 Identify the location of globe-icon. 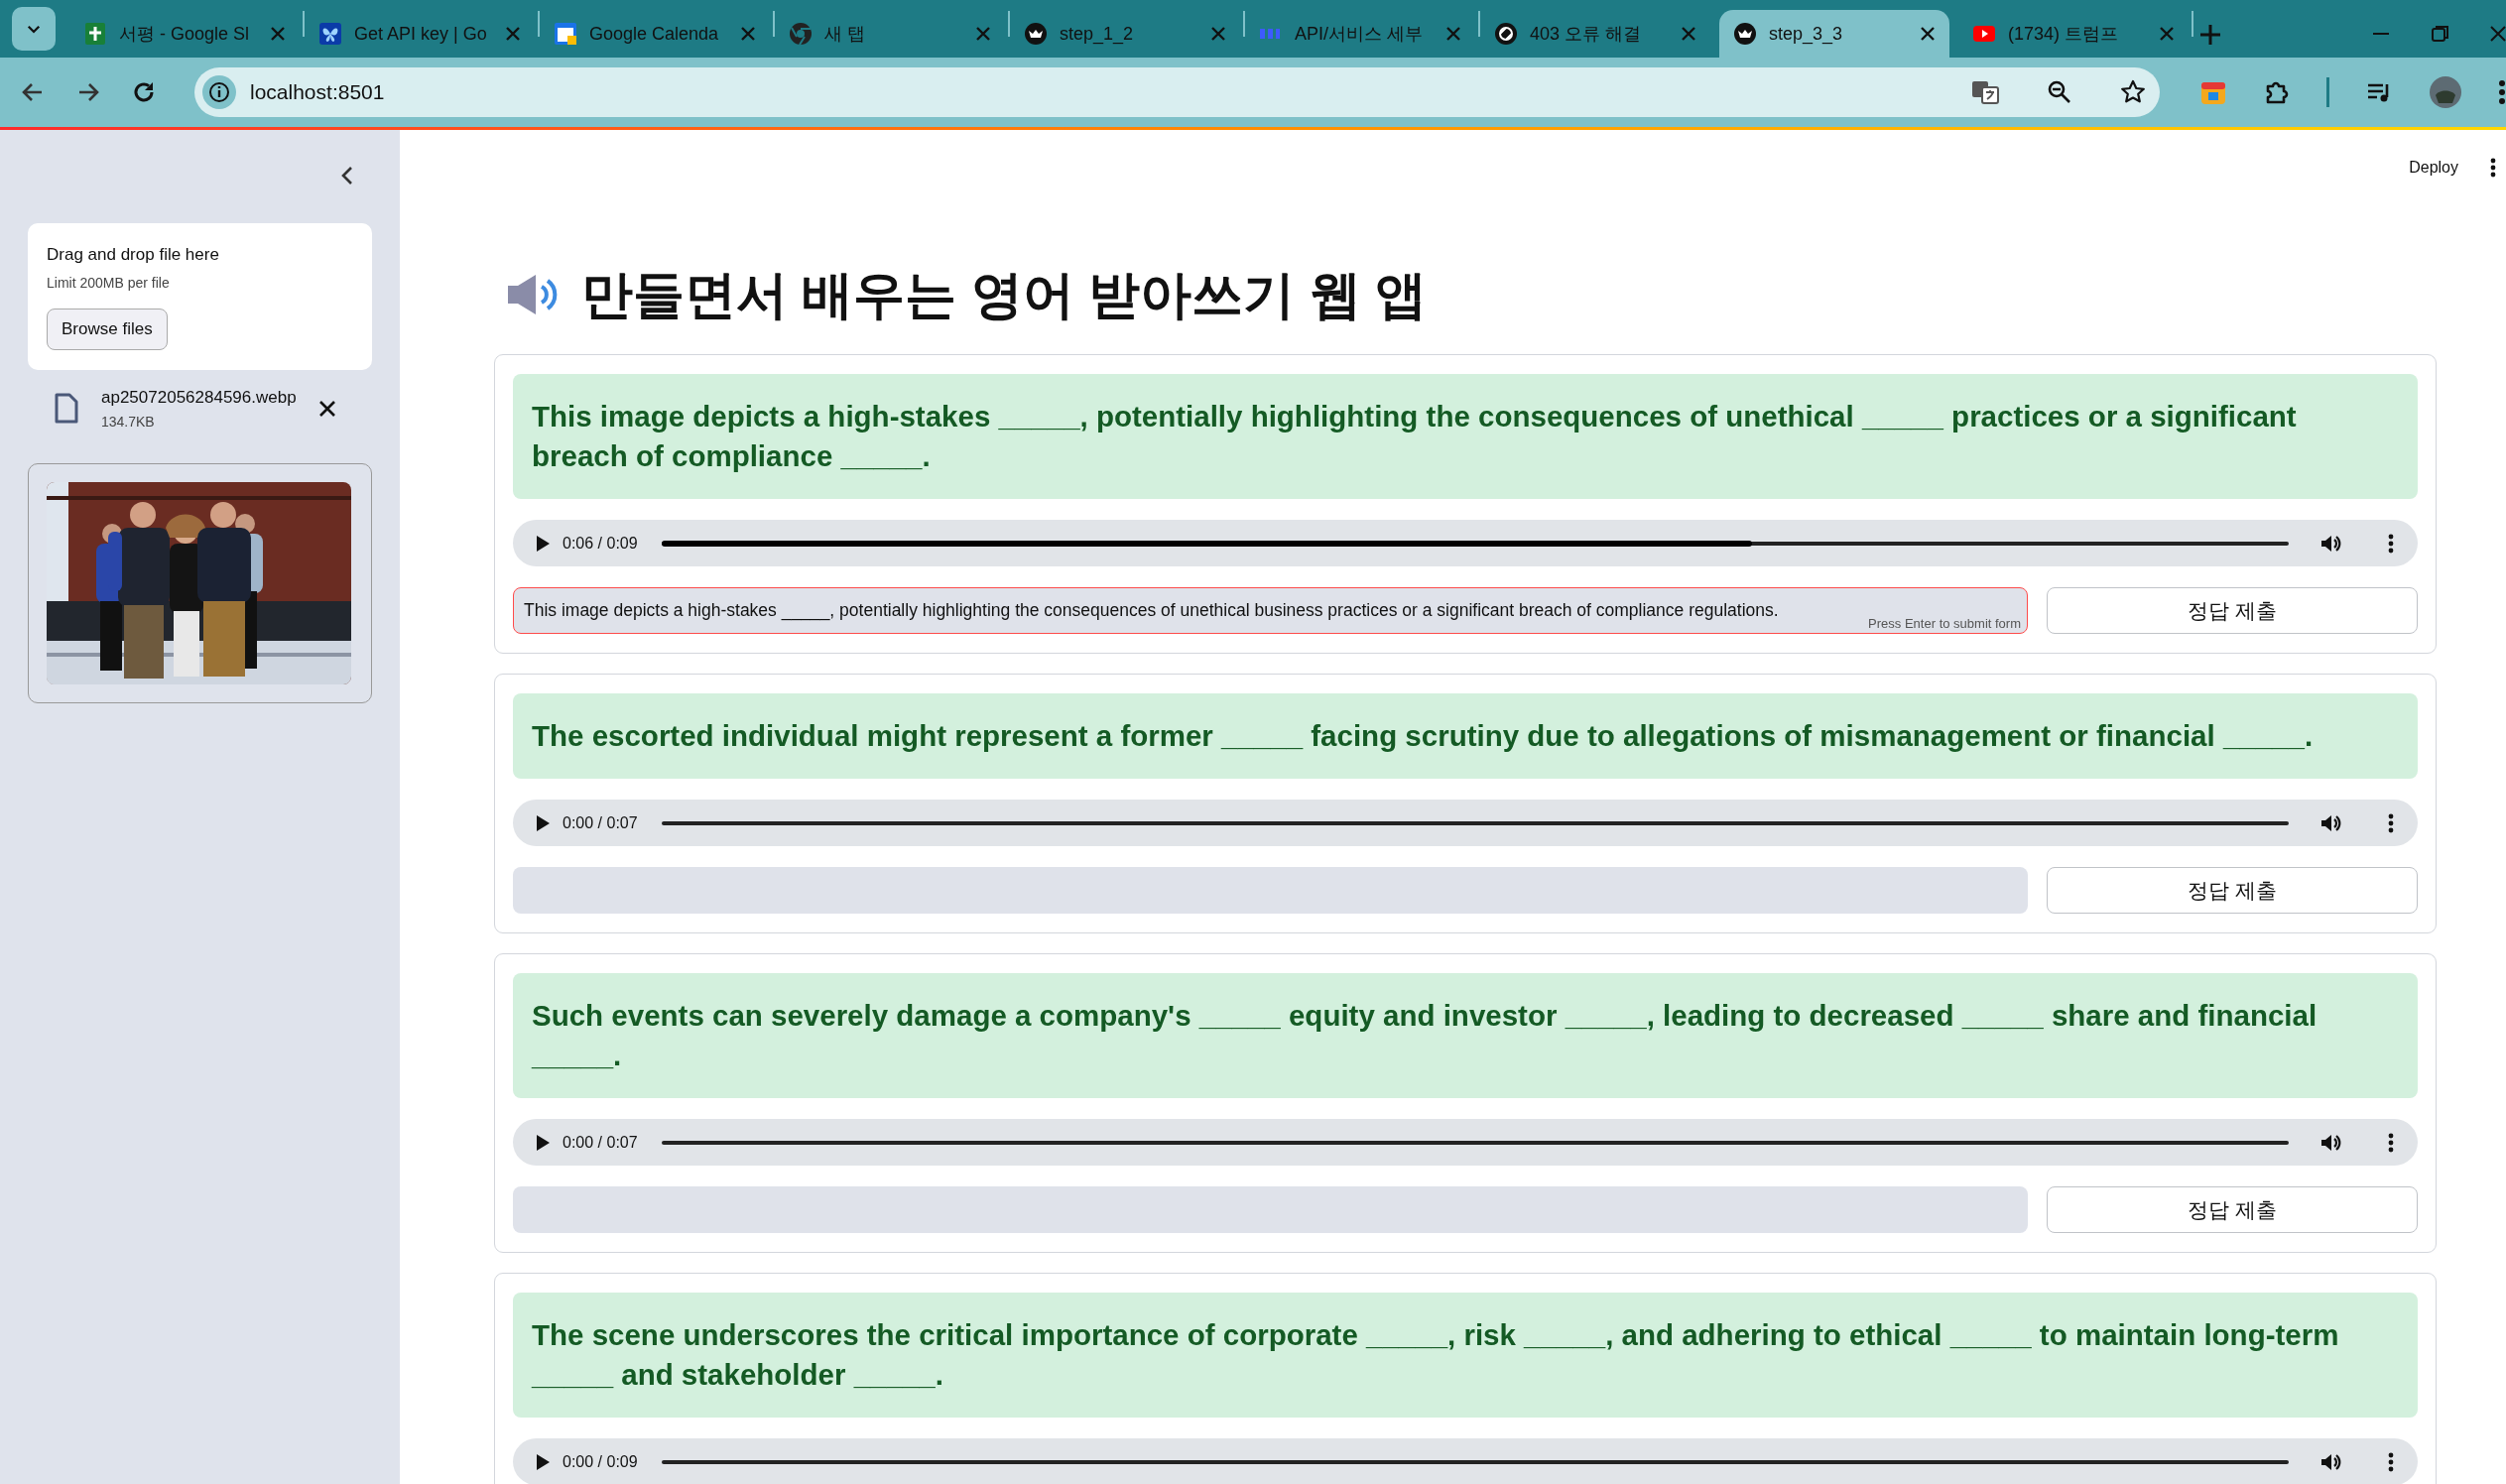
(801, 34).